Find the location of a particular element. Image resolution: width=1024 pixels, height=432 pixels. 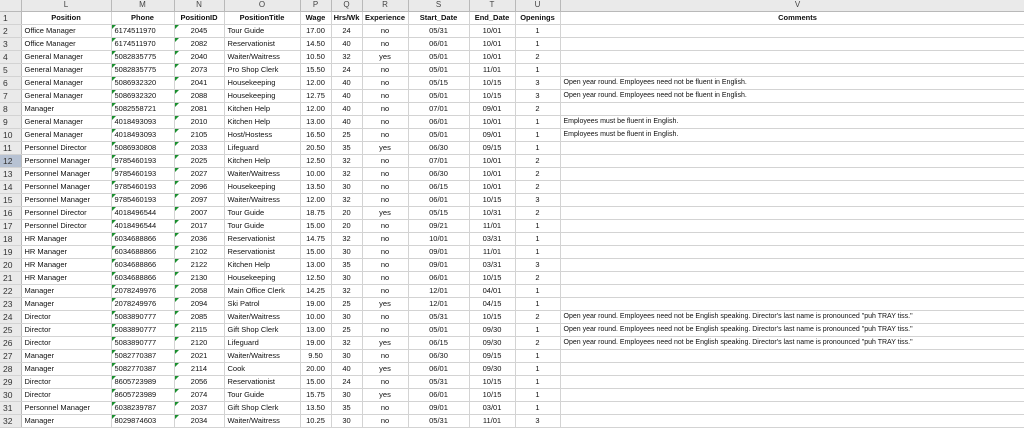

table-cell: 15.50 is located at coordinates (316, 70).